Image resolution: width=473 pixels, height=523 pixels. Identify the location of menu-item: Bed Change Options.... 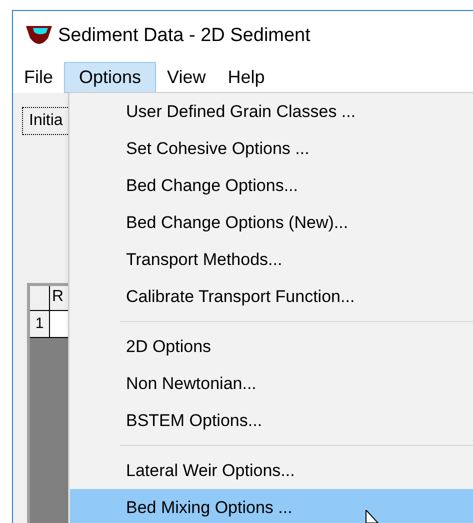
(271, 185).